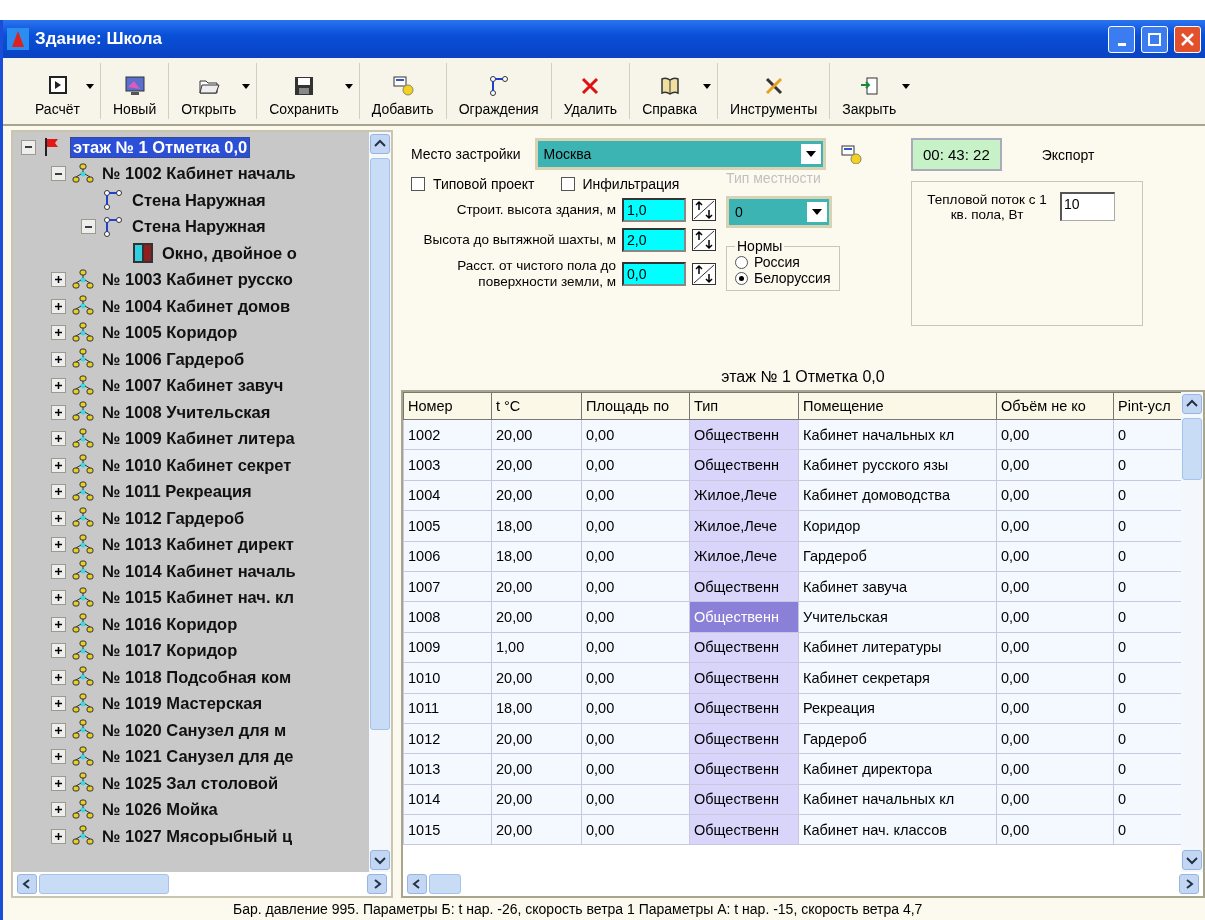 This screenshot has width=1205, height=920. What do you see at coordinates (1147, 406) in the screenshot?
I see `column-header: Pint-усл` at bounding box center [1147, 406].